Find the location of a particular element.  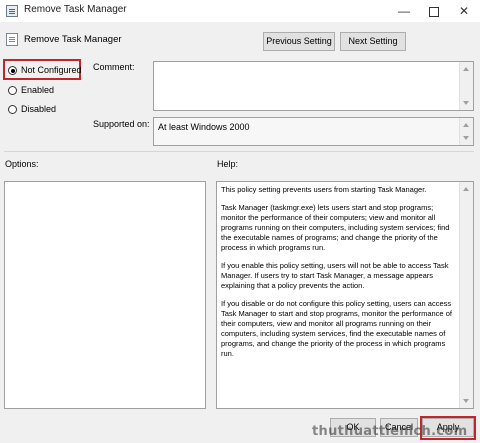

minimize-icon: — is located at coordinates (404, 11).